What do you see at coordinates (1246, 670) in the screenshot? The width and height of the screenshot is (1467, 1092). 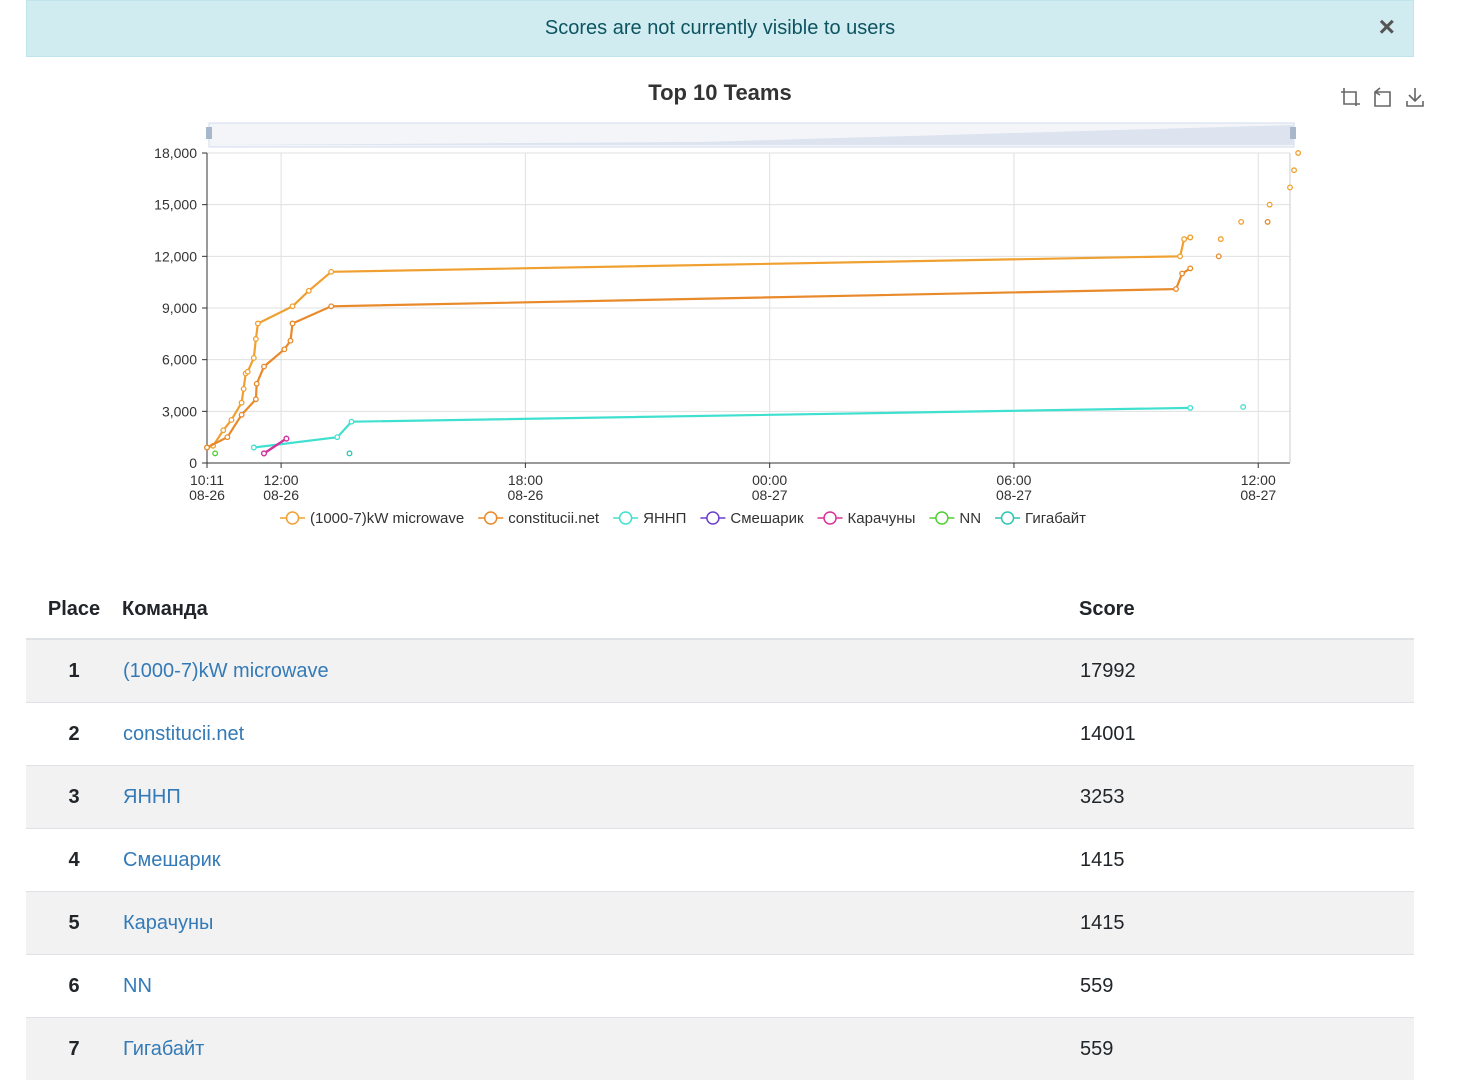 I see `row-score: 17992` at bounding box center [1246, 670].